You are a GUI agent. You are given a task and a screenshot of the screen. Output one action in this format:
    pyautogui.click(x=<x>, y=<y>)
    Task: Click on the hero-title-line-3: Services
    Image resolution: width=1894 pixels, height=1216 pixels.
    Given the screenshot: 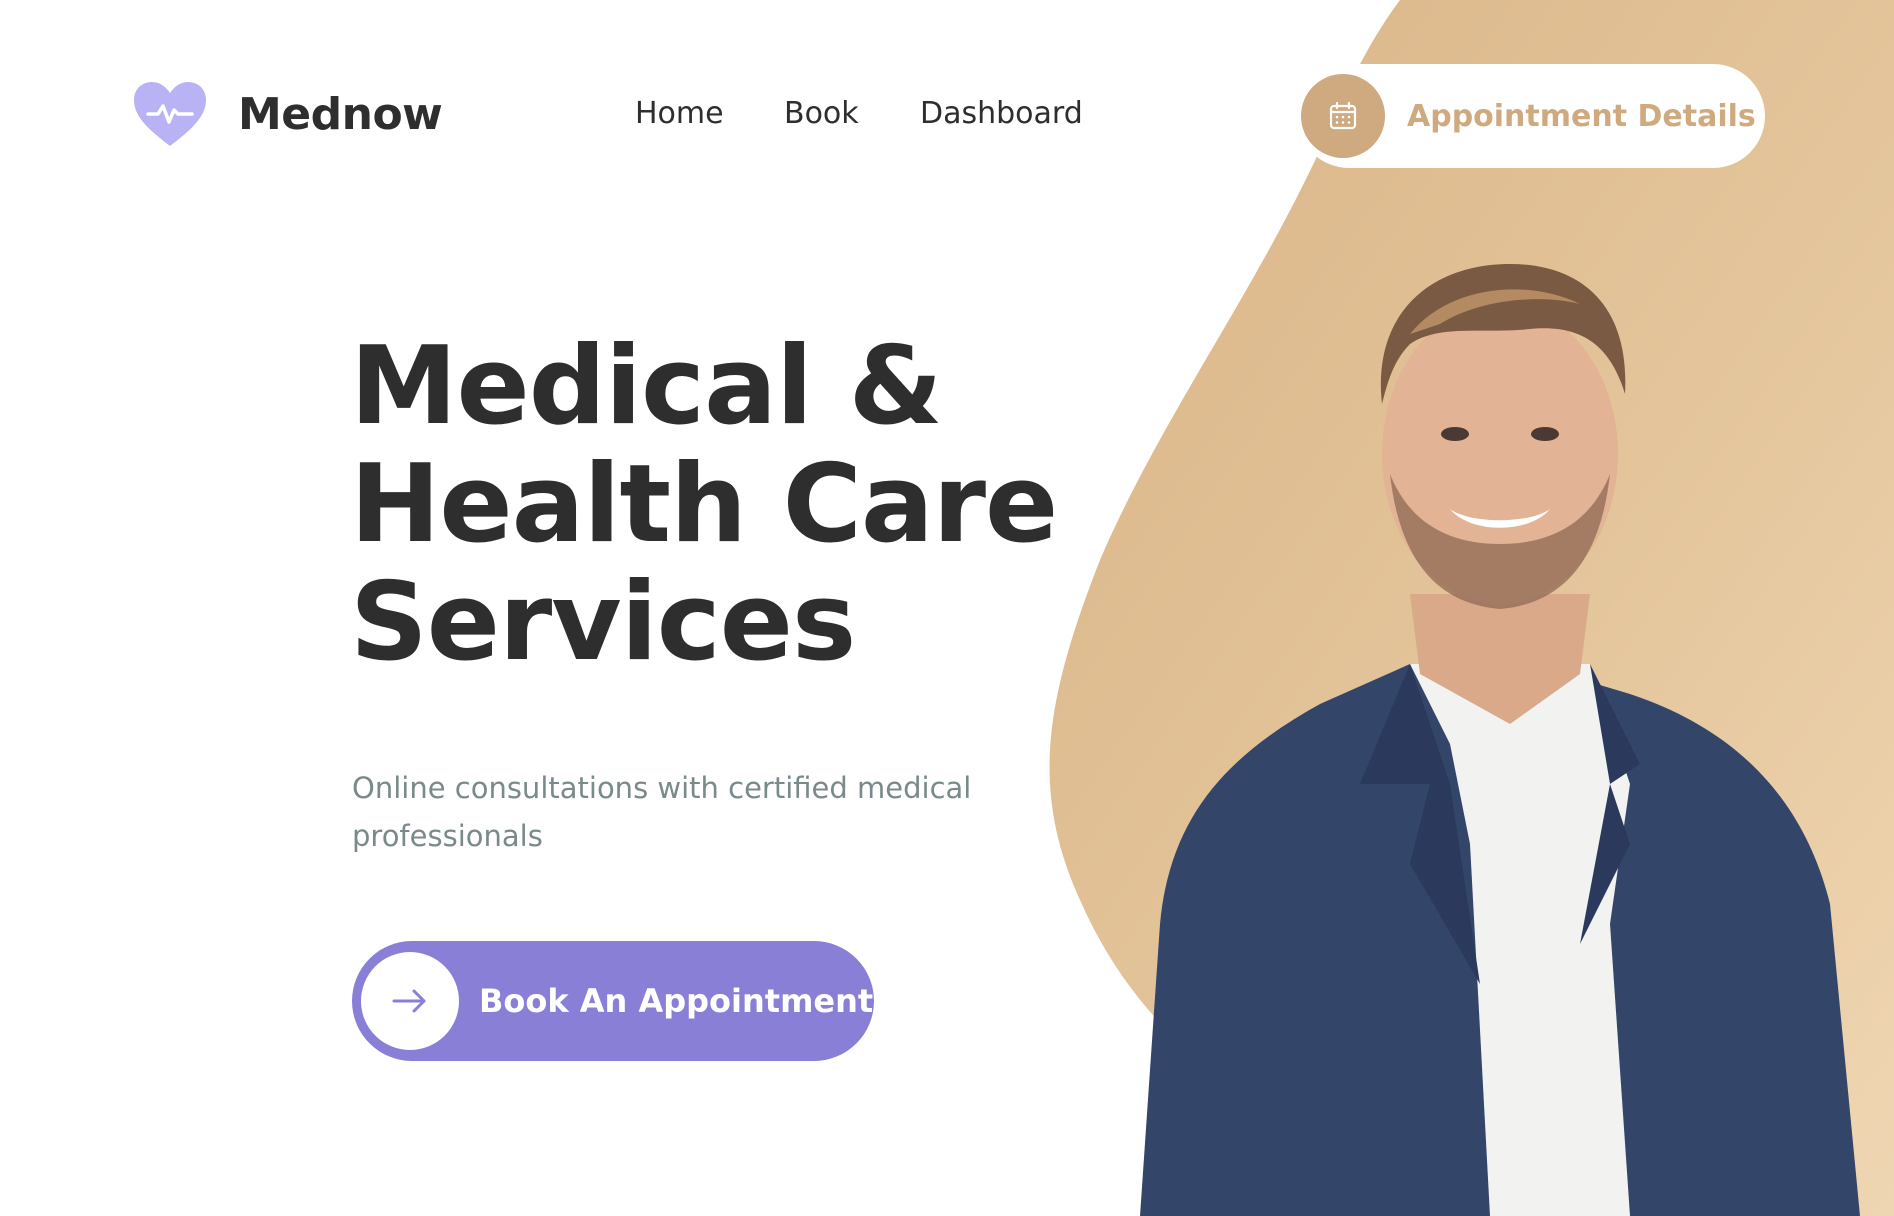 What is the action you would take?
    pyautogui.click(x=603, y=622)
    